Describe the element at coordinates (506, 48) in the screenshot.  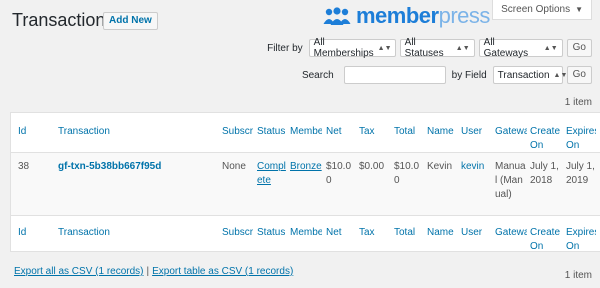
I see `gateways-select-value: All Gateways` at that location.